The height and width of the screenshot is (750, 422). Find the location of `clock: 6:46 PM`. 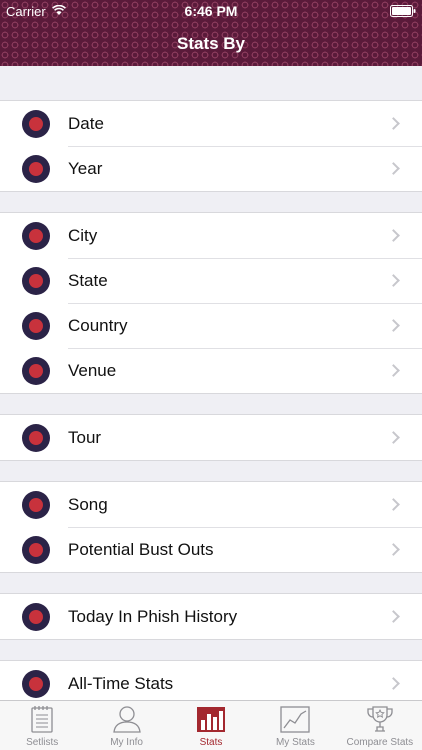

clock: 6:46 PM is located at coordinates (211, 11).